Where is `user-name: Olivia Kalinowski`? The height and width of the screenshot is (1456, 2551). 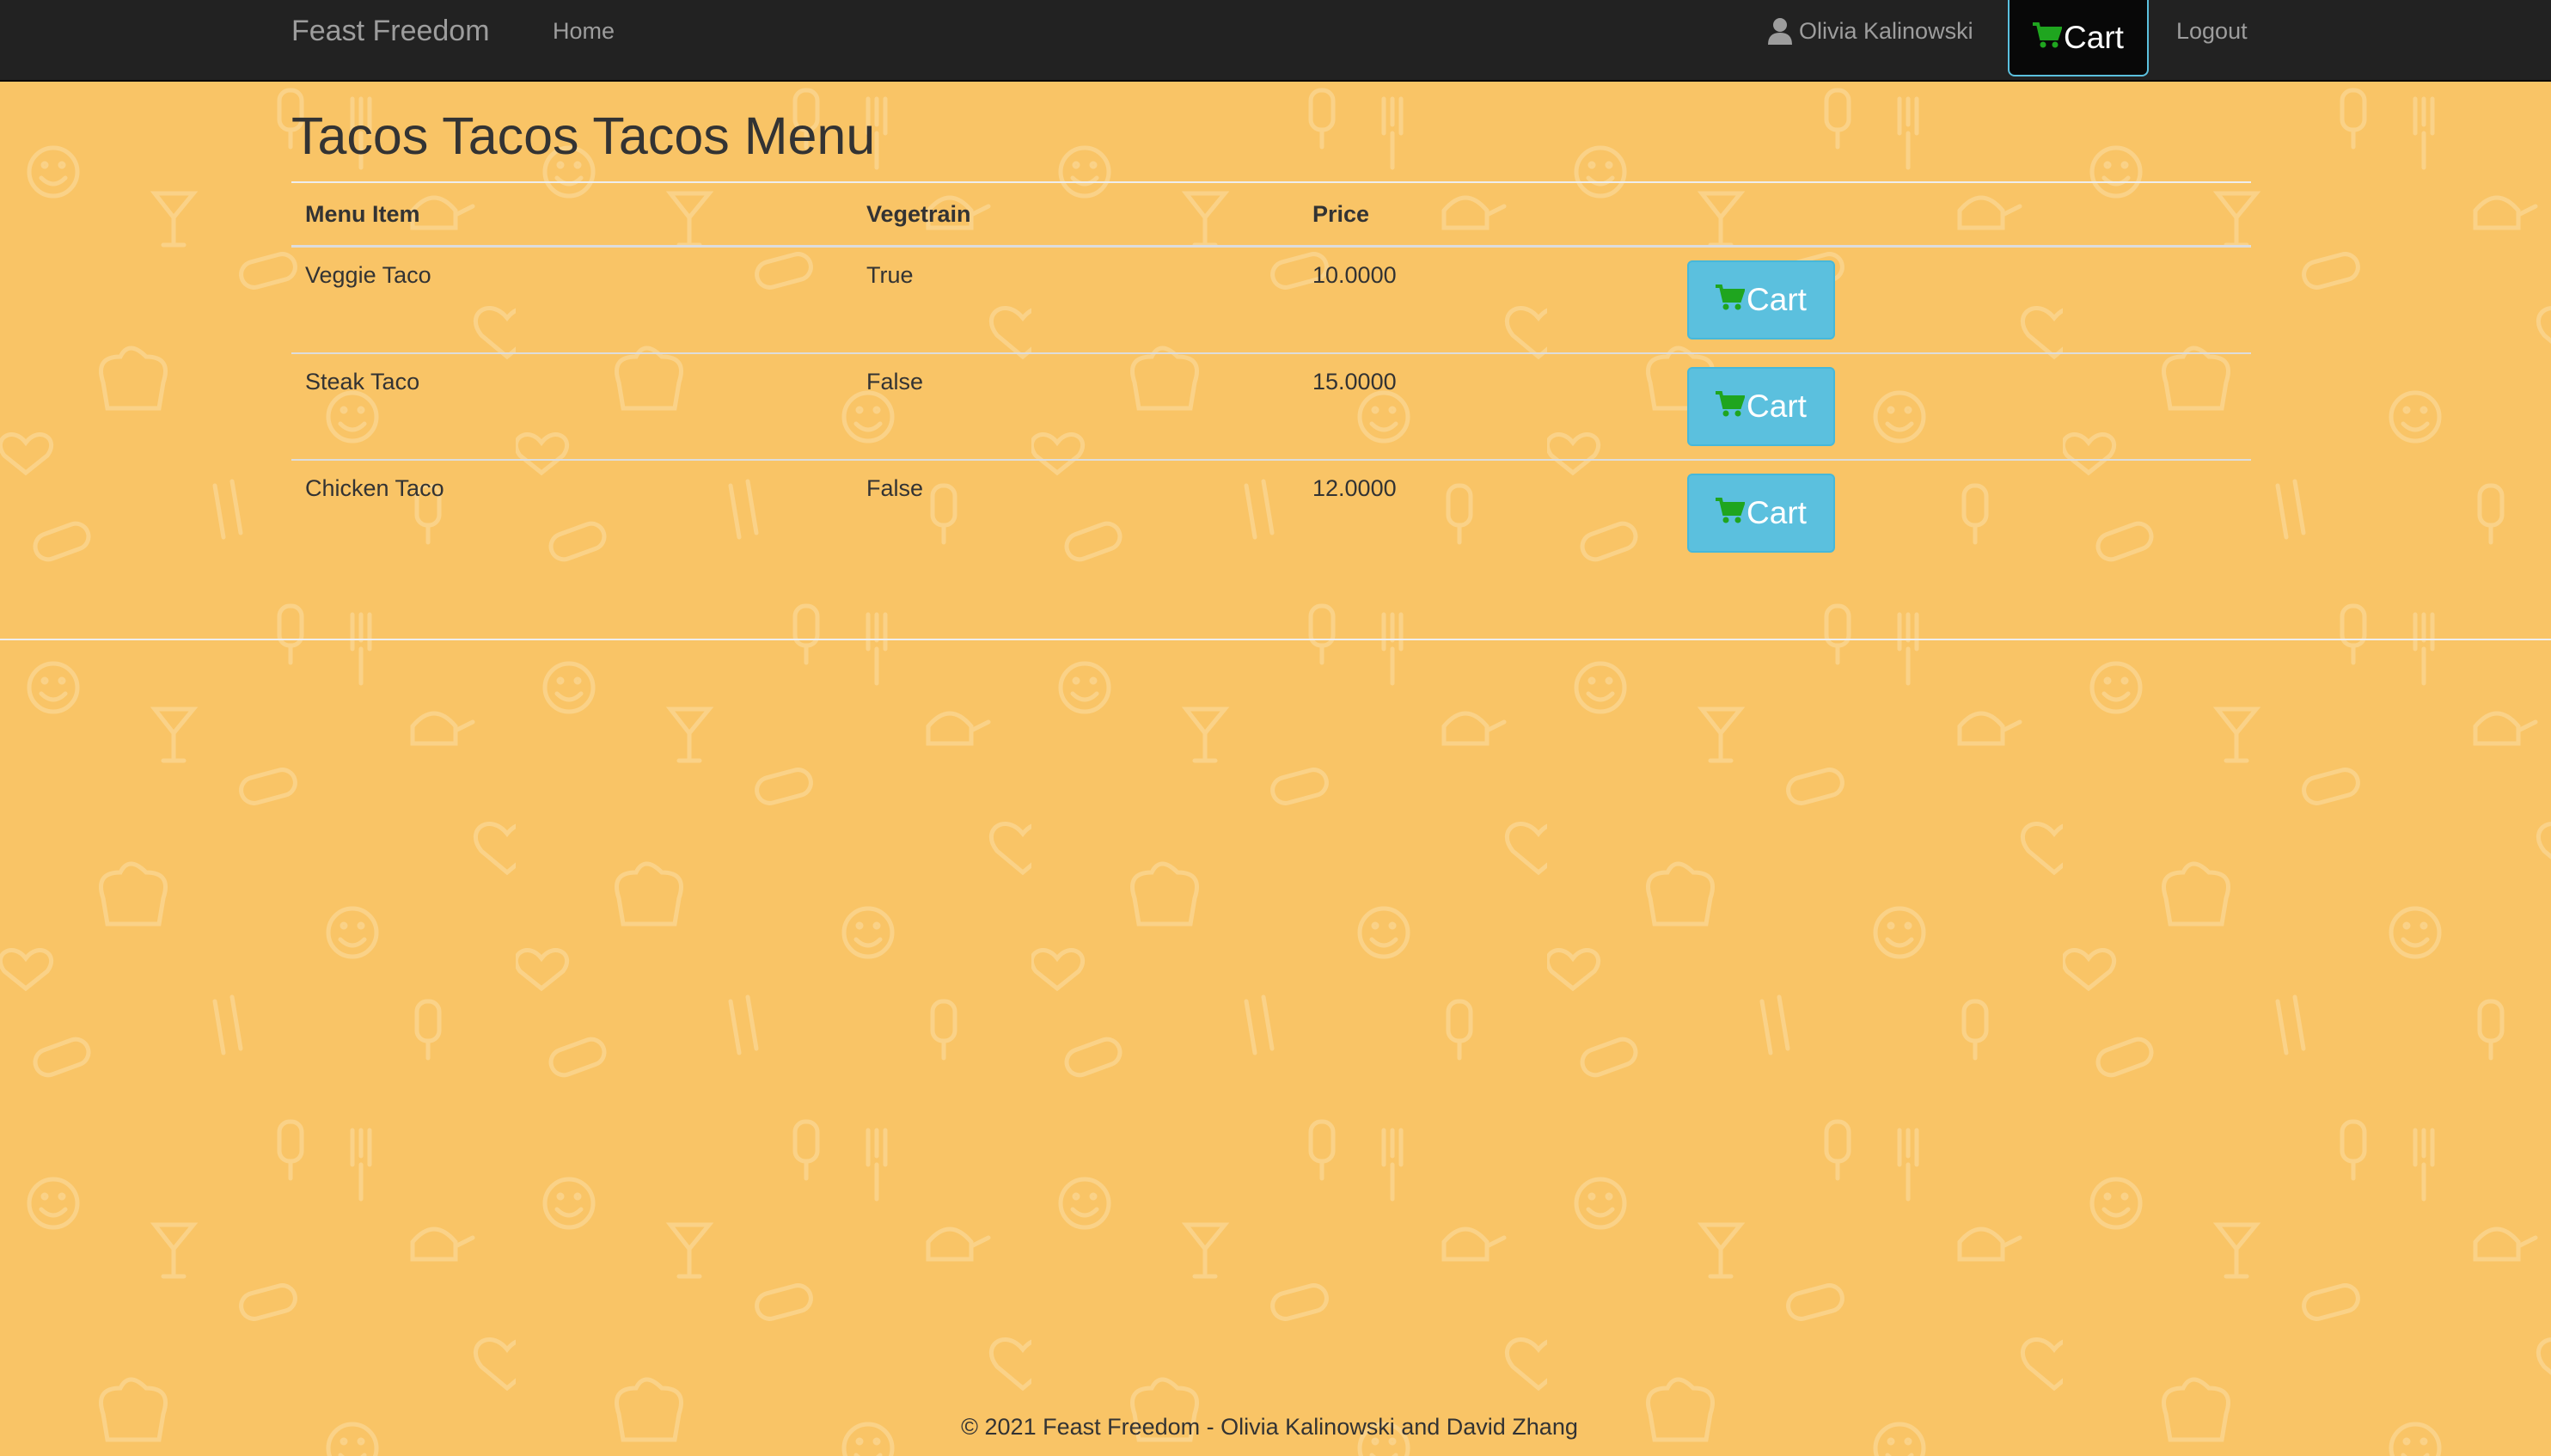
user-name: Olivia Kalinowski is located at coordinates (1886, 31).